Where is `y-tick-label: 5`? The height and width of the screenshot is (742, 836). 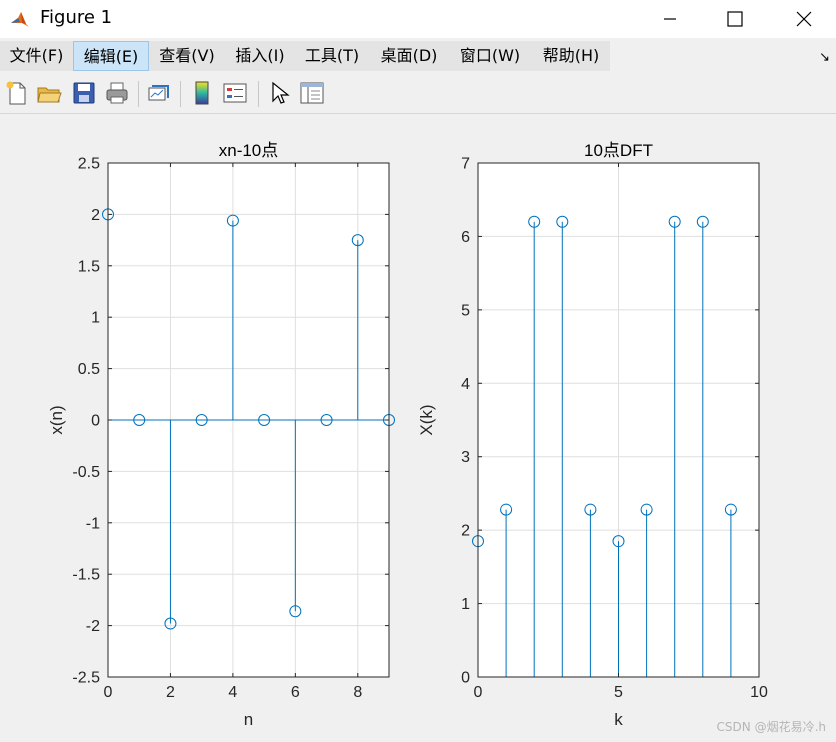
y-tick-label: 5 is located at coordinates (465, 310).